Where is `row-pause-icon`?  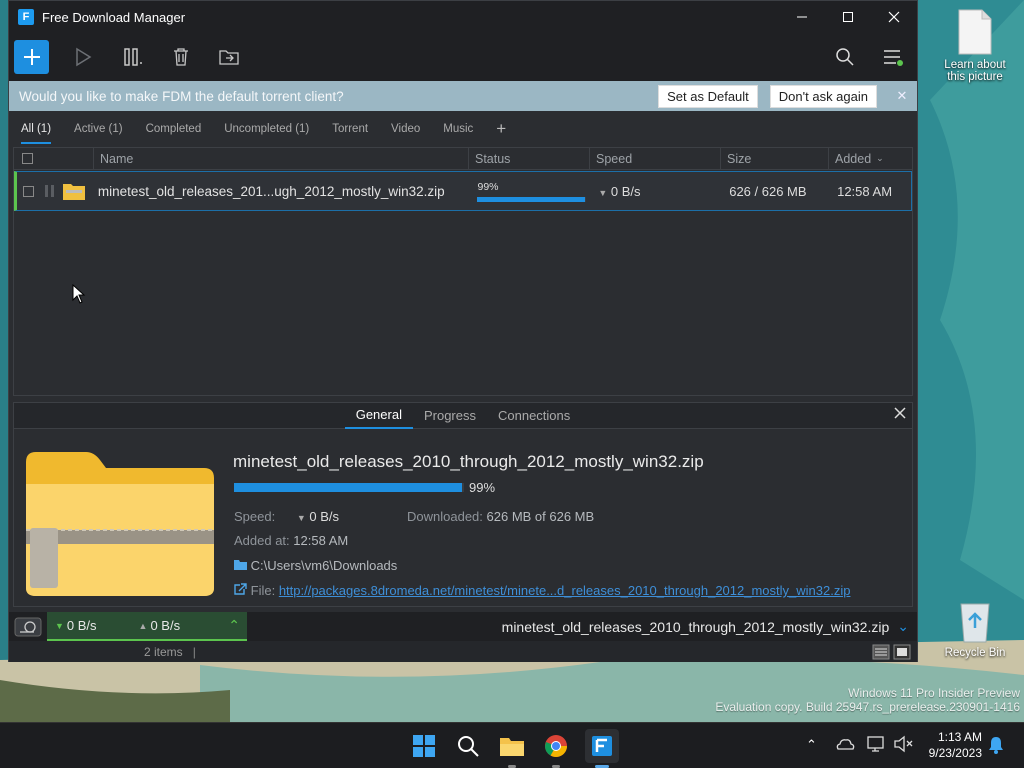
row-pause-icon is located at coordinates (50, 191).